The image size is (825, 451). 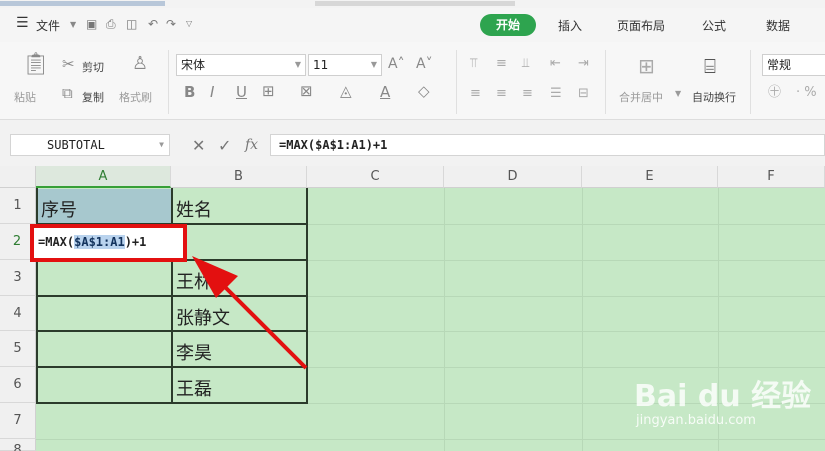 What do you see at coordinates (241, 65) in the screenshot?
I see `font-name-select: 宋体 ▼` at bounding box center [241, 65].